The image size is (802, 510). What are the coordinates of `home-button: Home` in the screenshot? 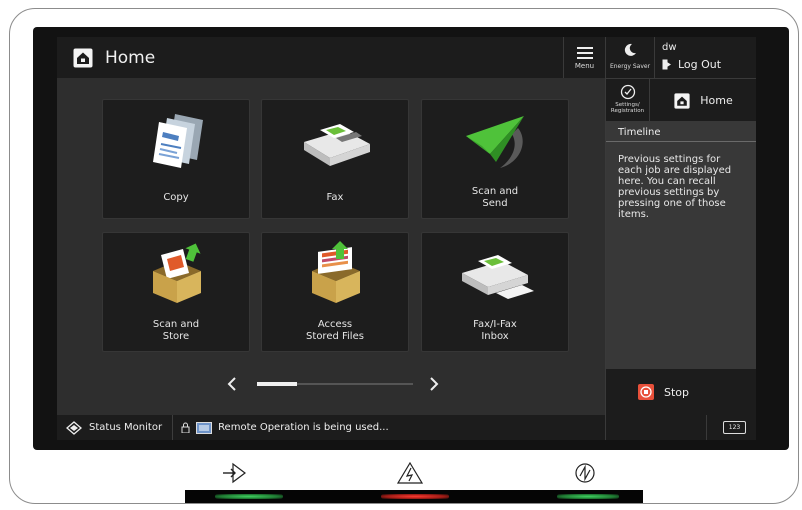 It's located at (703, 100).